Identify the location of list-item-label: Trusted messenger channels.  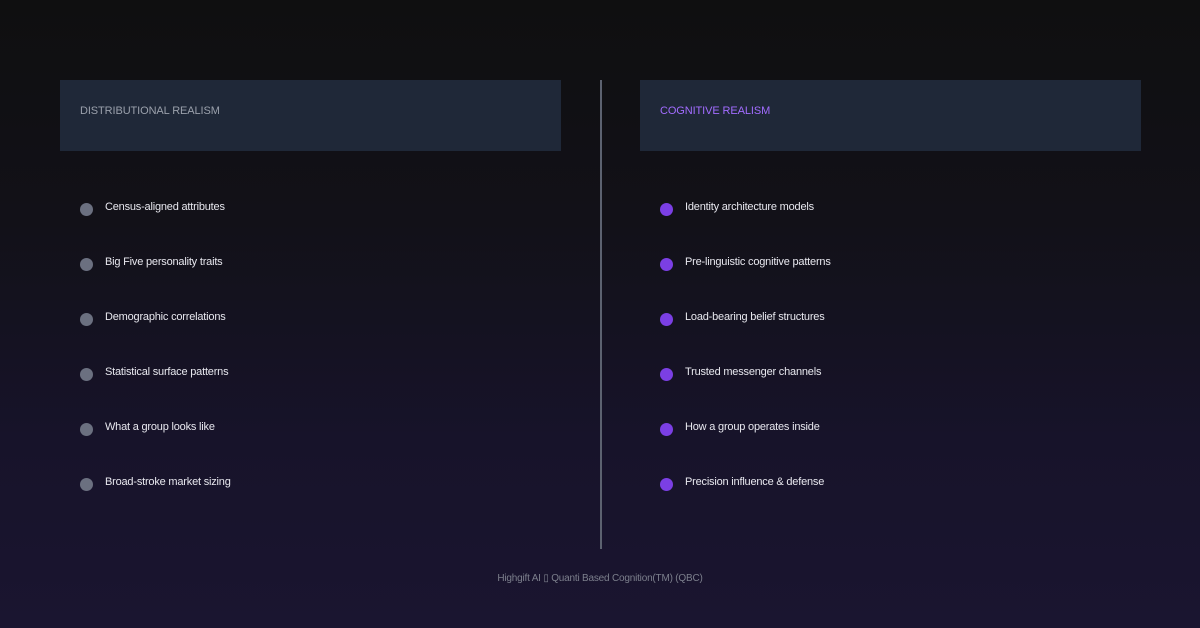
(753, 372).